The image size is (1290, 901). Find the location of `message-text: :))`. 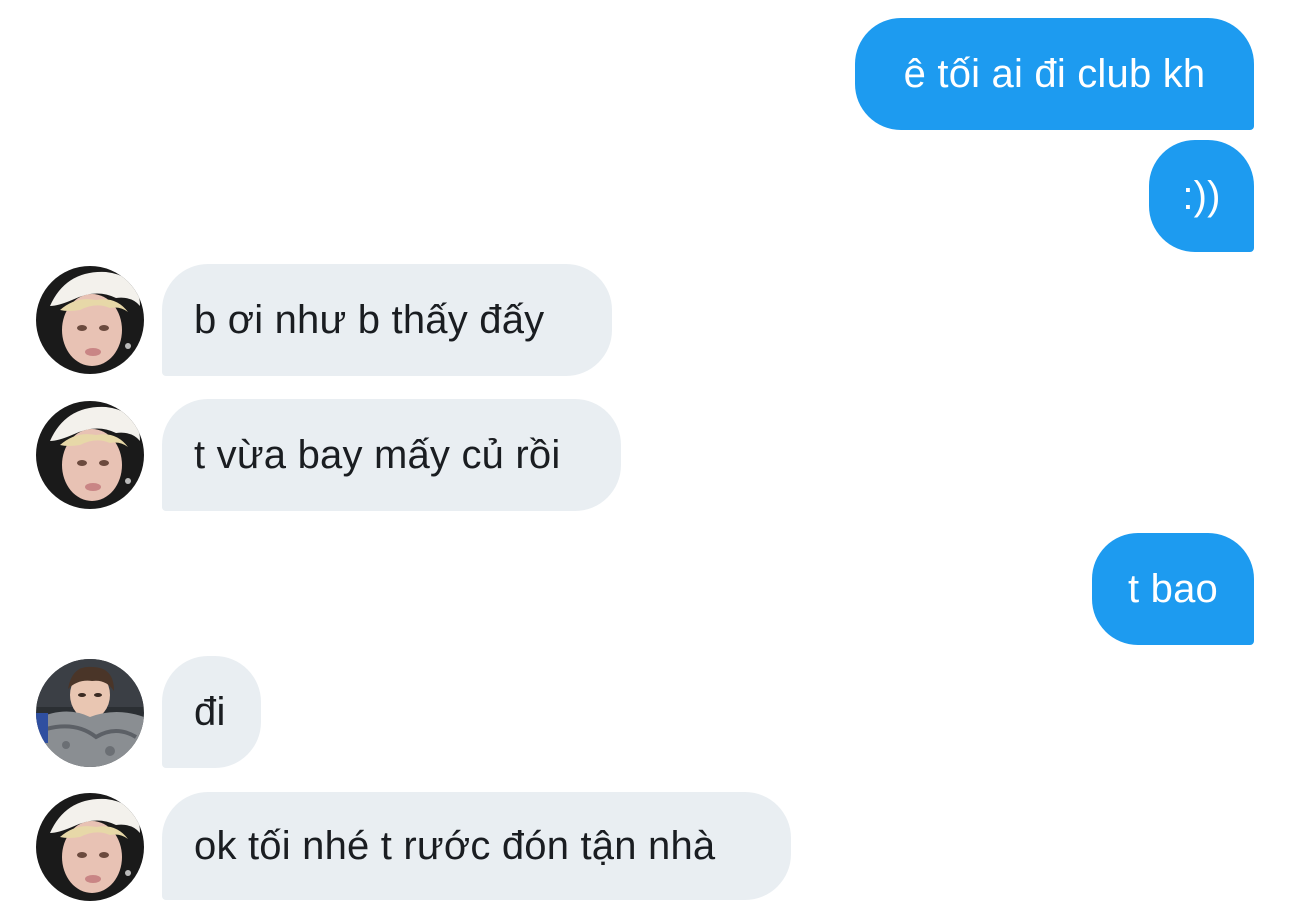

message-text: :)) is located at coordinates (1201, 195).